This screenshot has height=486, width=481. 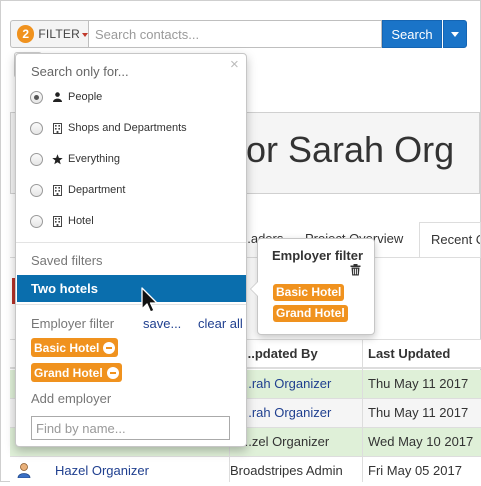 What do you see at coordinates (450, 240) in the screenshot?
I see `tab-recent-changes: Recent C` at bounding box center [450, 240].